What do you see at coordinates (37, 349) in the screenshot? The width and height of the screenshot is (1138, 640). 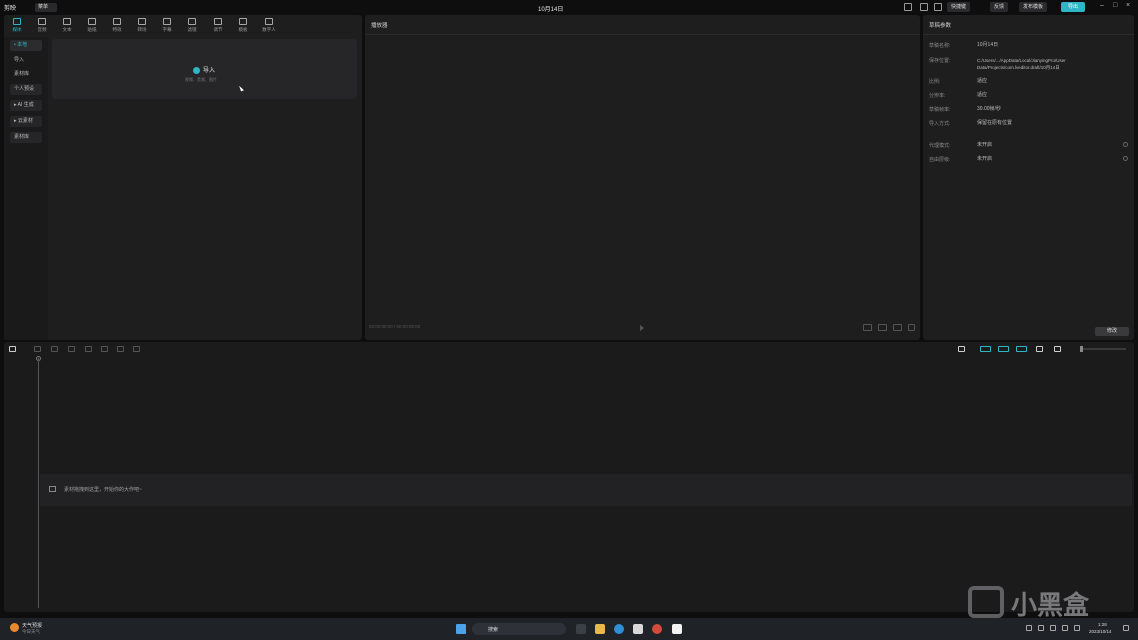 I see `undo-icon` at bounding box center [37, 349].